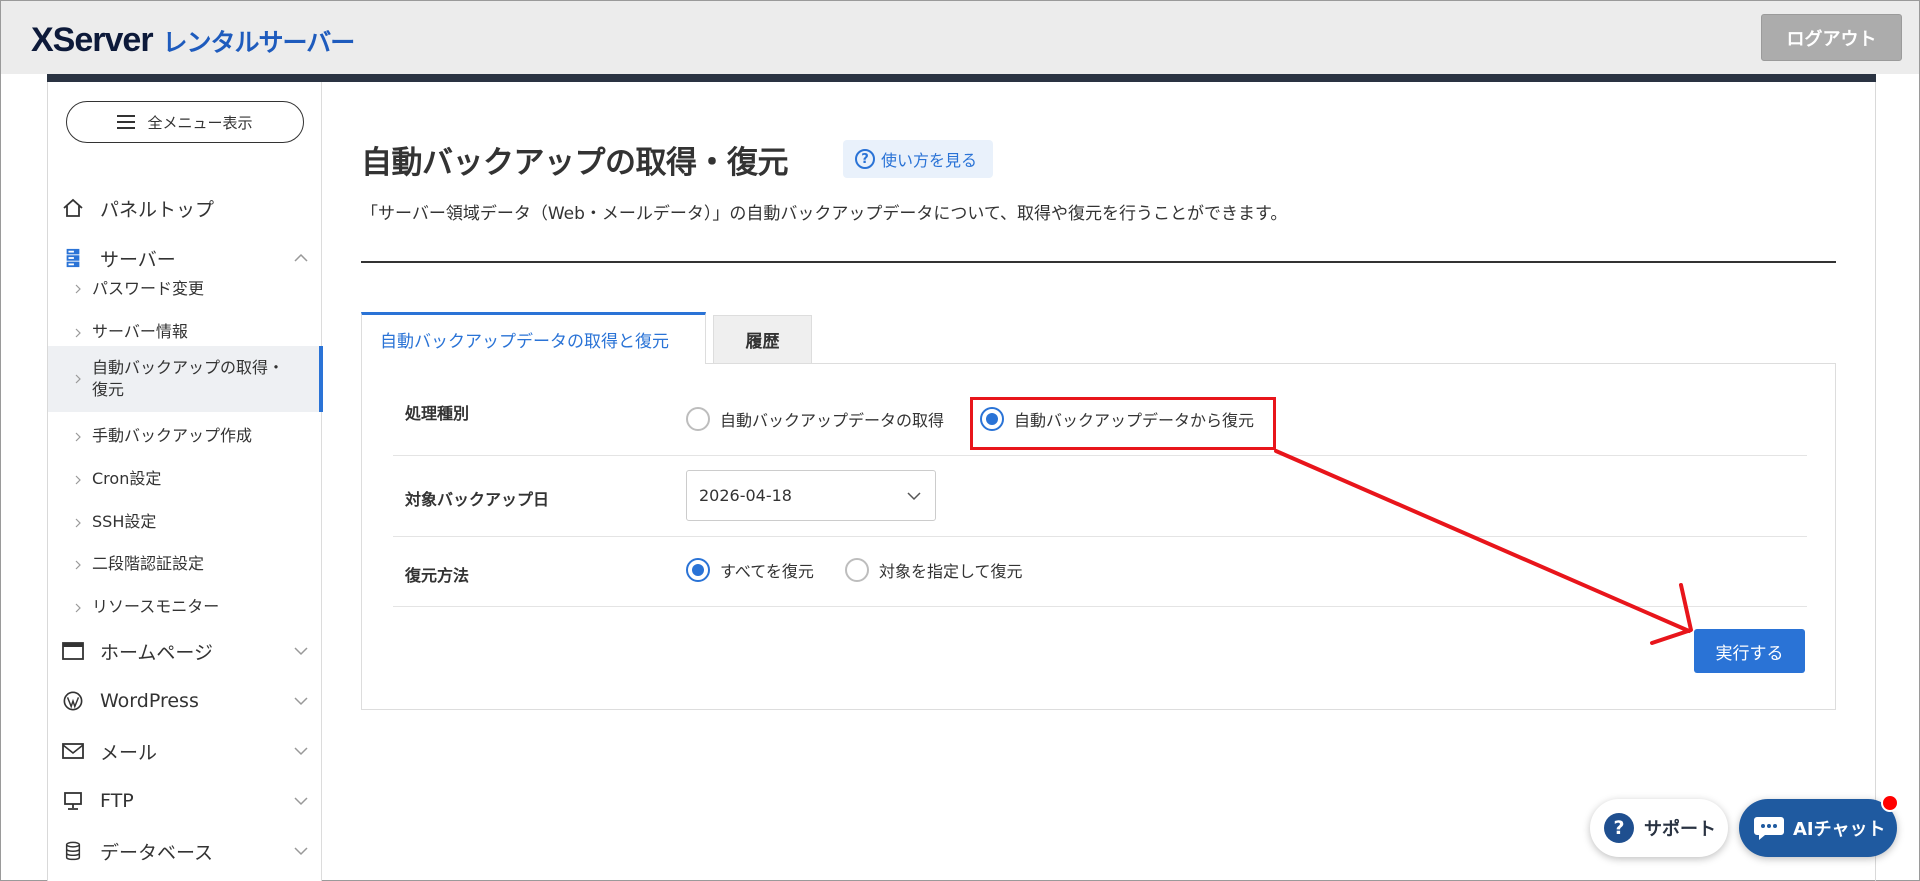 The width and height of the screenshot is (1920, 881). What do you see at coordinates (865, 159) in the screenshot?
I see `question-circle-icon: ?` at bounding box center [865, 159].